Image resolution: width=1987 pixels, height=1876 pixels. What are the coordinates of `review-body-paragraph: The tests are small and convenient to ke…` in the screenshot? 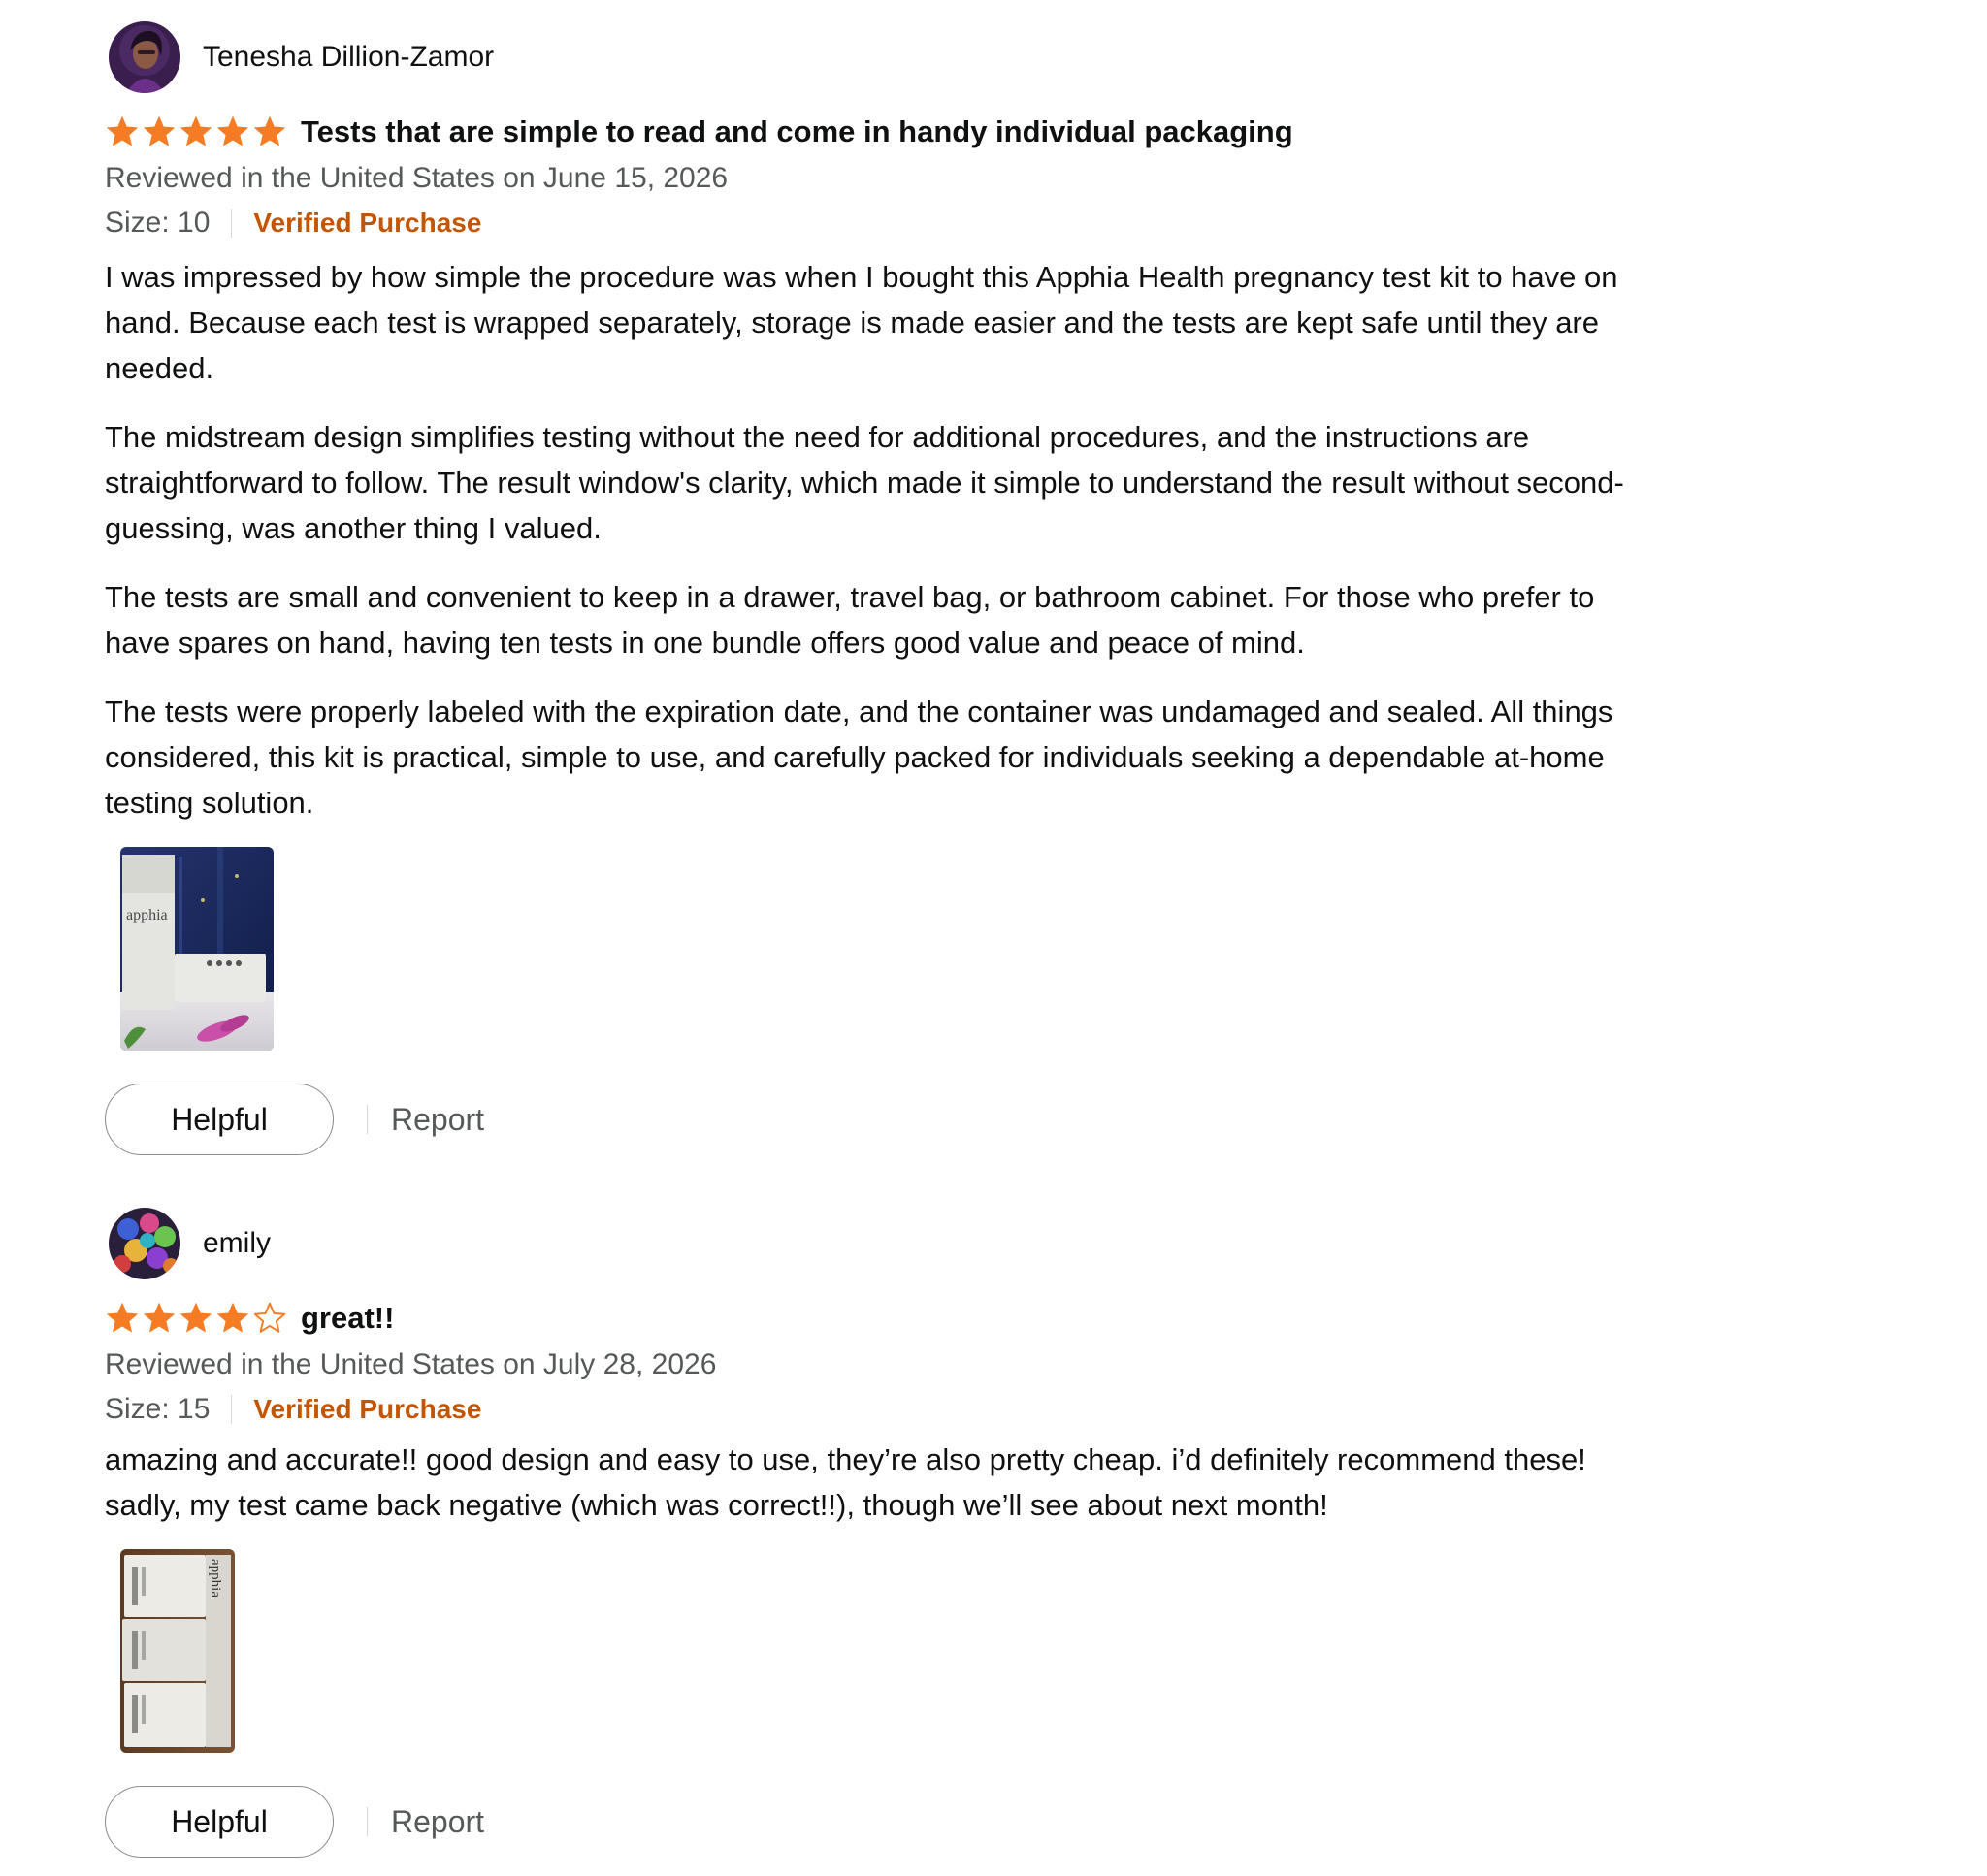 It's located at (850, 620).